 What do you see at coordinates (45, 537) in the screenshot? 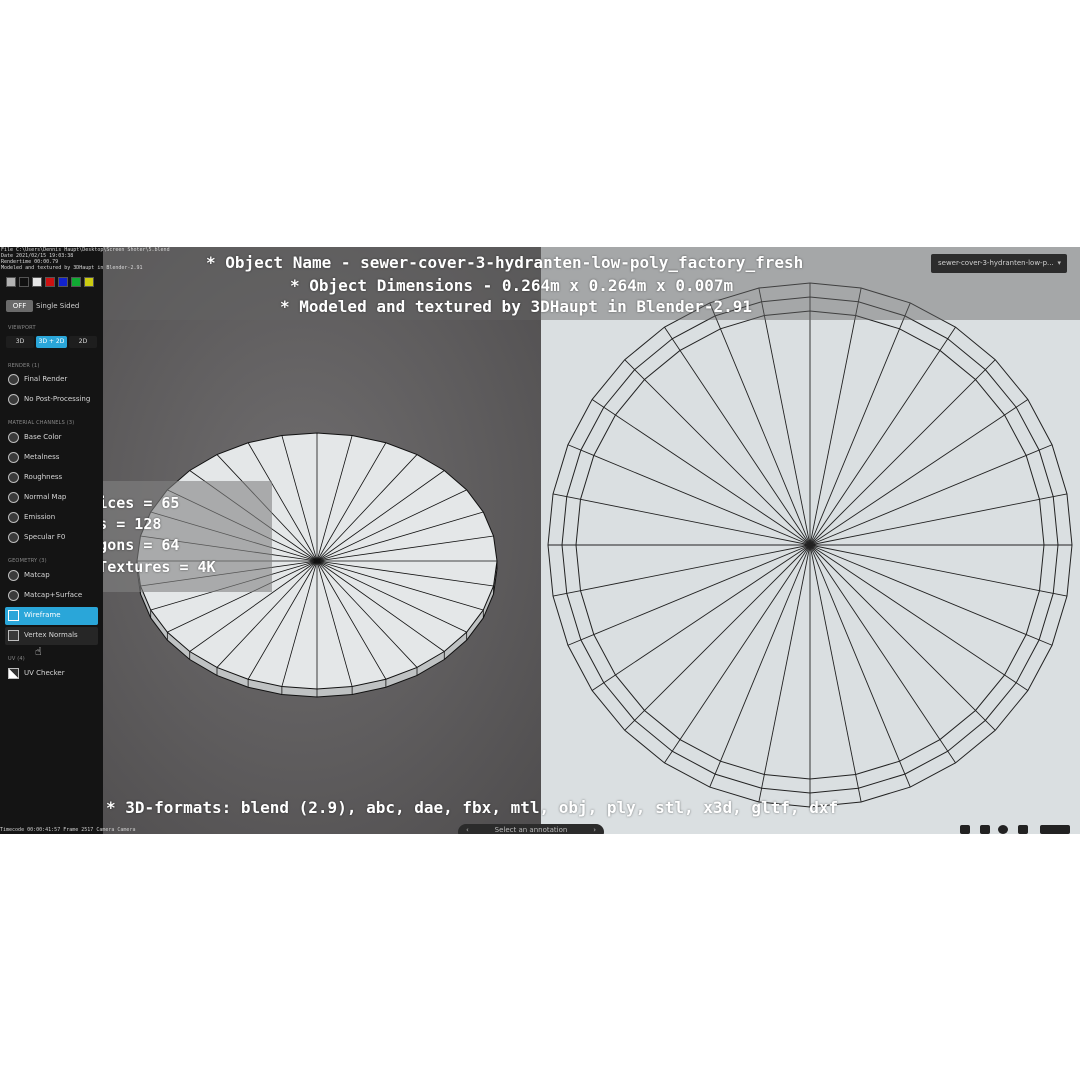
I see `specular-f0-label: Specular F0` at bounding box center [45, 537].